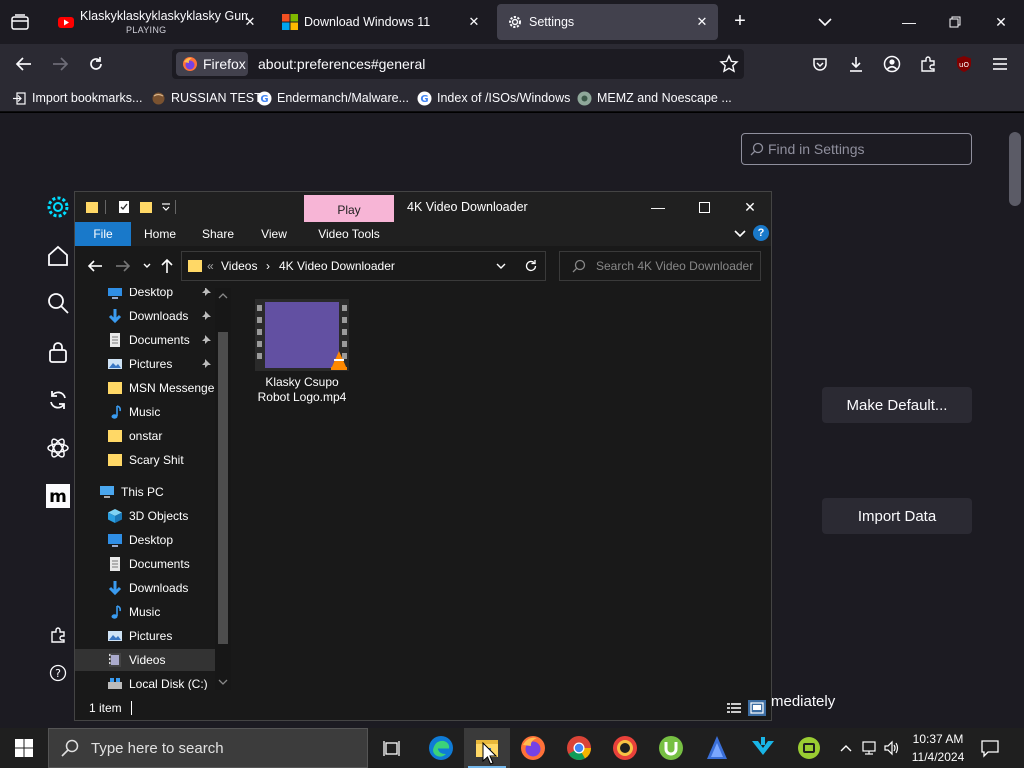  Describe the element at coordinates (58, 352) in the screenshot. I see `category-privacy` at that location.